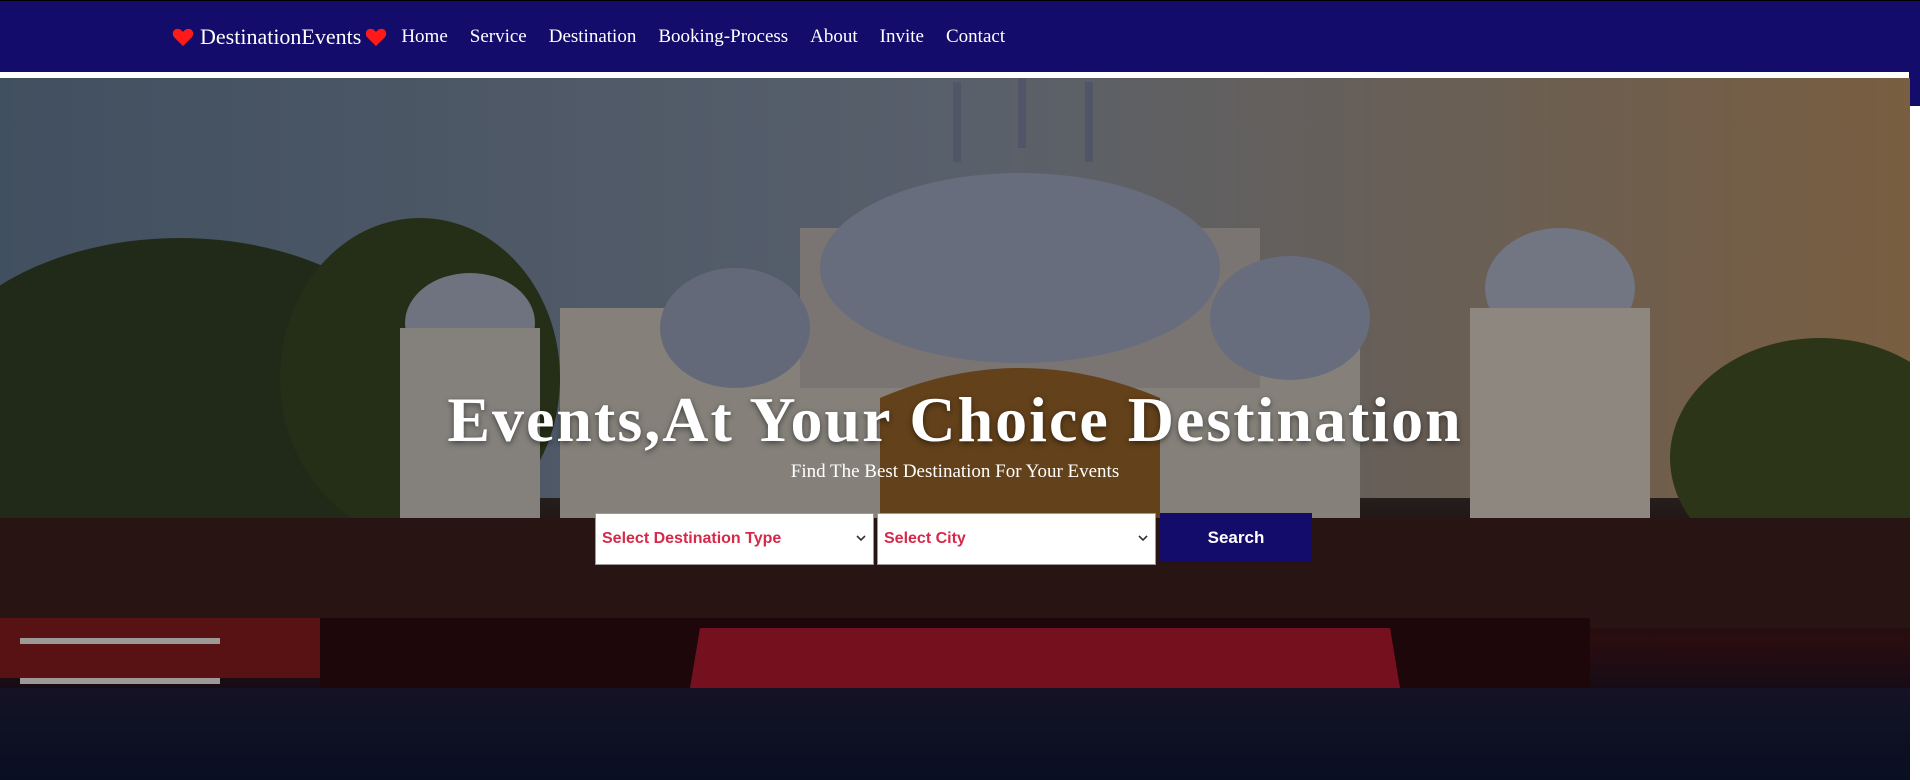 The width and height of the screenshot is (1920, 780). I want to click on nav-link-about: About, so click(834, 37).